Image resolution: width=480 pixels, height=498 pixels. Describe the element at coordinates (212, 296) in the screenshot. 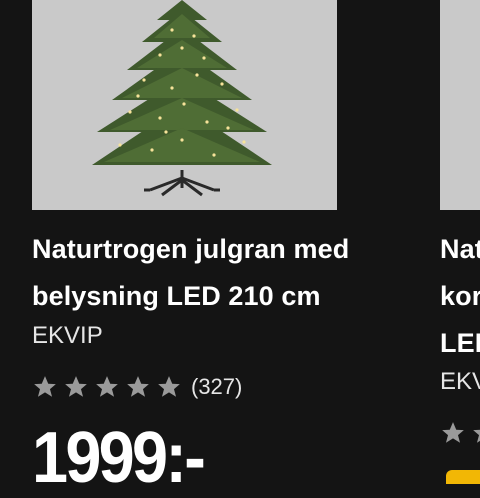

I see `product-title-line: belysning LED 210 cm` at that location.